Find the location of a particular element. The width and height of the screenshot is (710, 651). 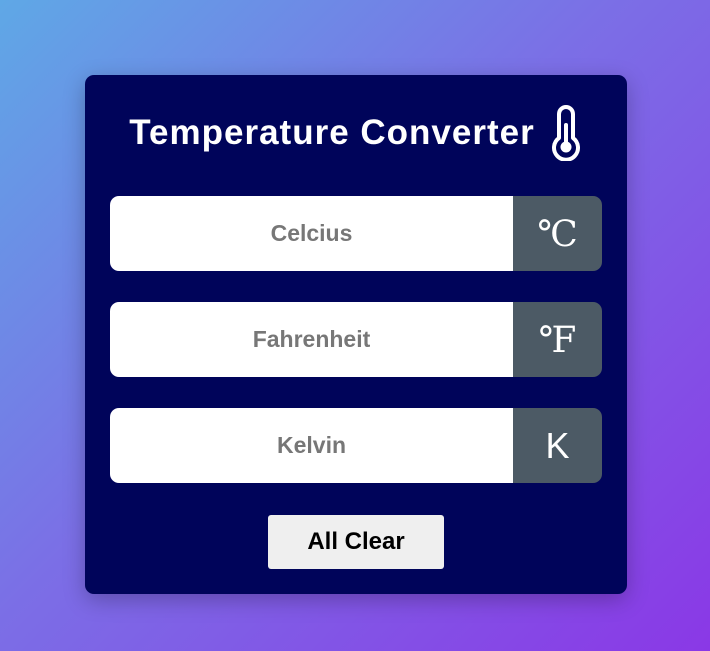

fahrenheit-row: ℉ is located at coordinates (356, 339).